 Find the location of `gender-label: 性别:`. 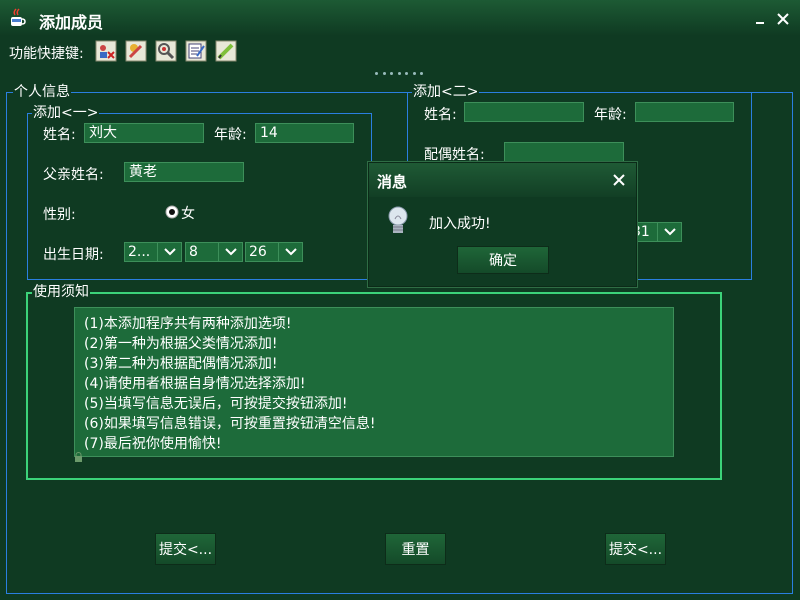

gender-label: 性别: is located at coordinates (59, 215).